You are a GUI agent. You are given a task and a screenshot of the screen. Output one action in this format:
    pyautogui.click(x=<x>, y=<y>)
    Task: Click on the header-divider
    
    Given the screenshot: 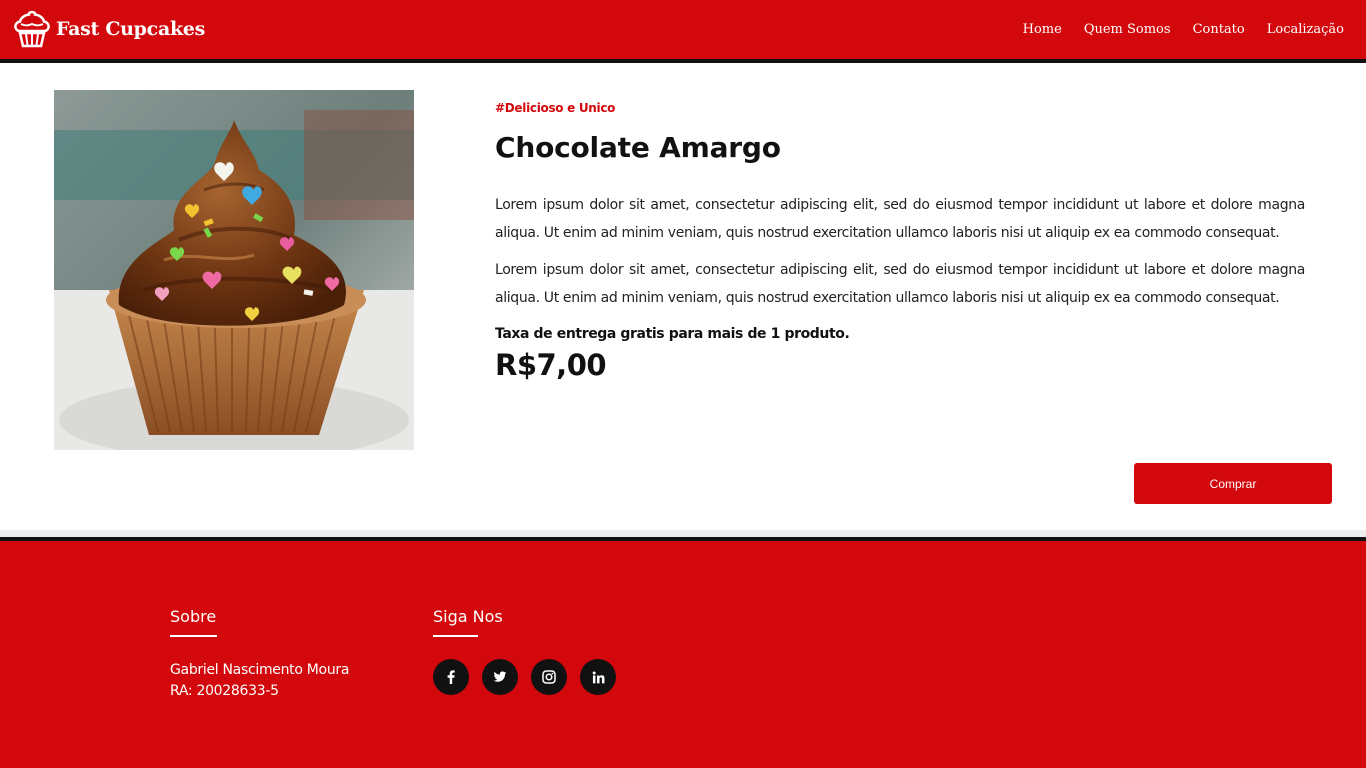 What is the action you would take?
    pyautogui.click(x=683, y=61)
    